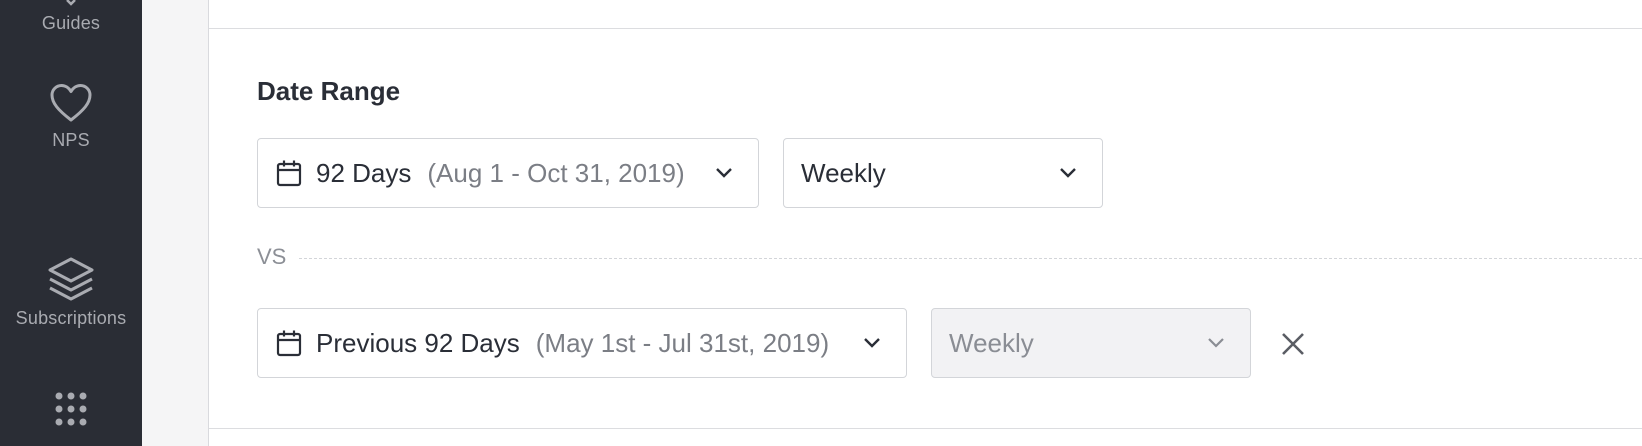 This screenshot has height=446, width=1642. I want to click on dashed-divider, so click(970, 258).